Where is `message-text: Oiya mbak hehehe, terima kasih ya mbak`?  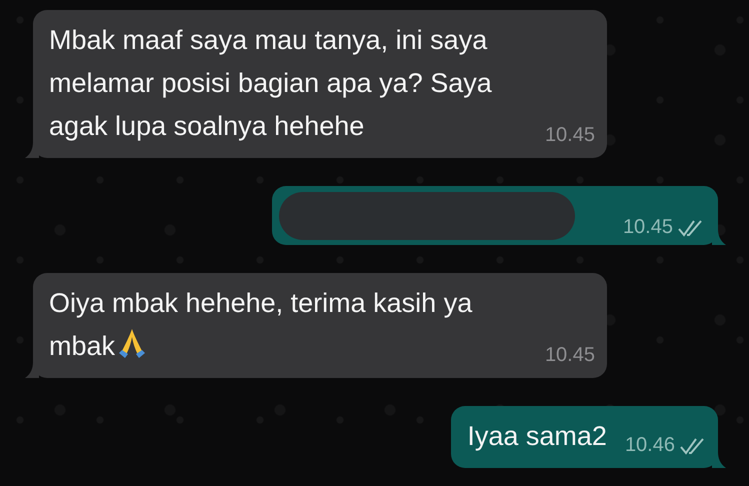 message-text: Oiya mbak hehehe, terima kasih ya mbak is located at coordinates (261, 325).